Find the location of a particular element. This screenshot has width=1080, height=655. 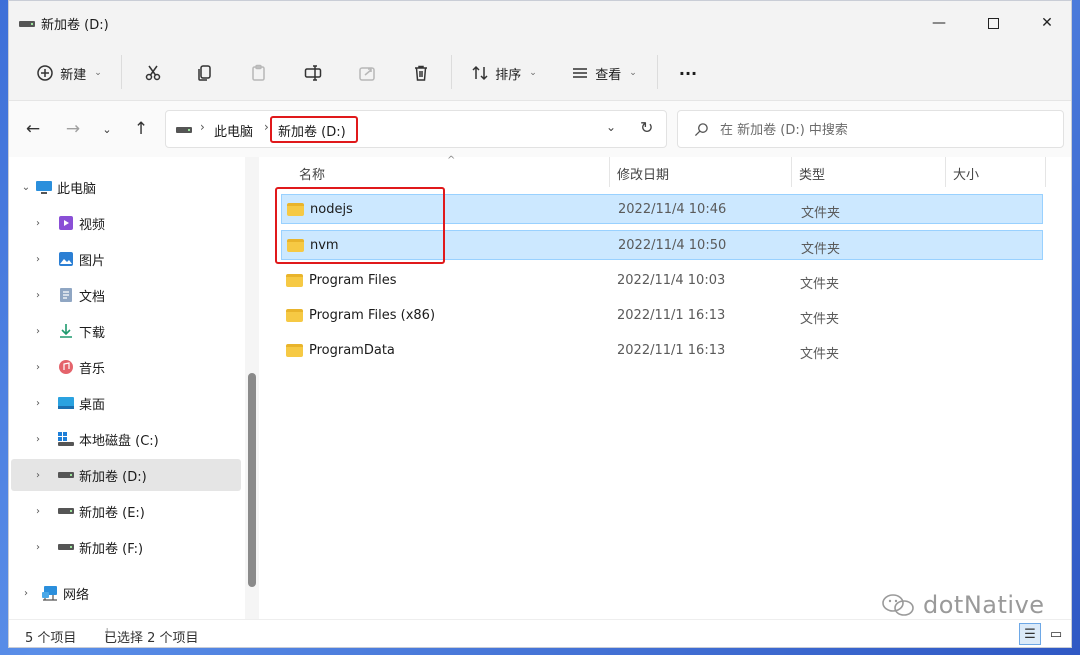

search-input is located at coordinates (885, 130).